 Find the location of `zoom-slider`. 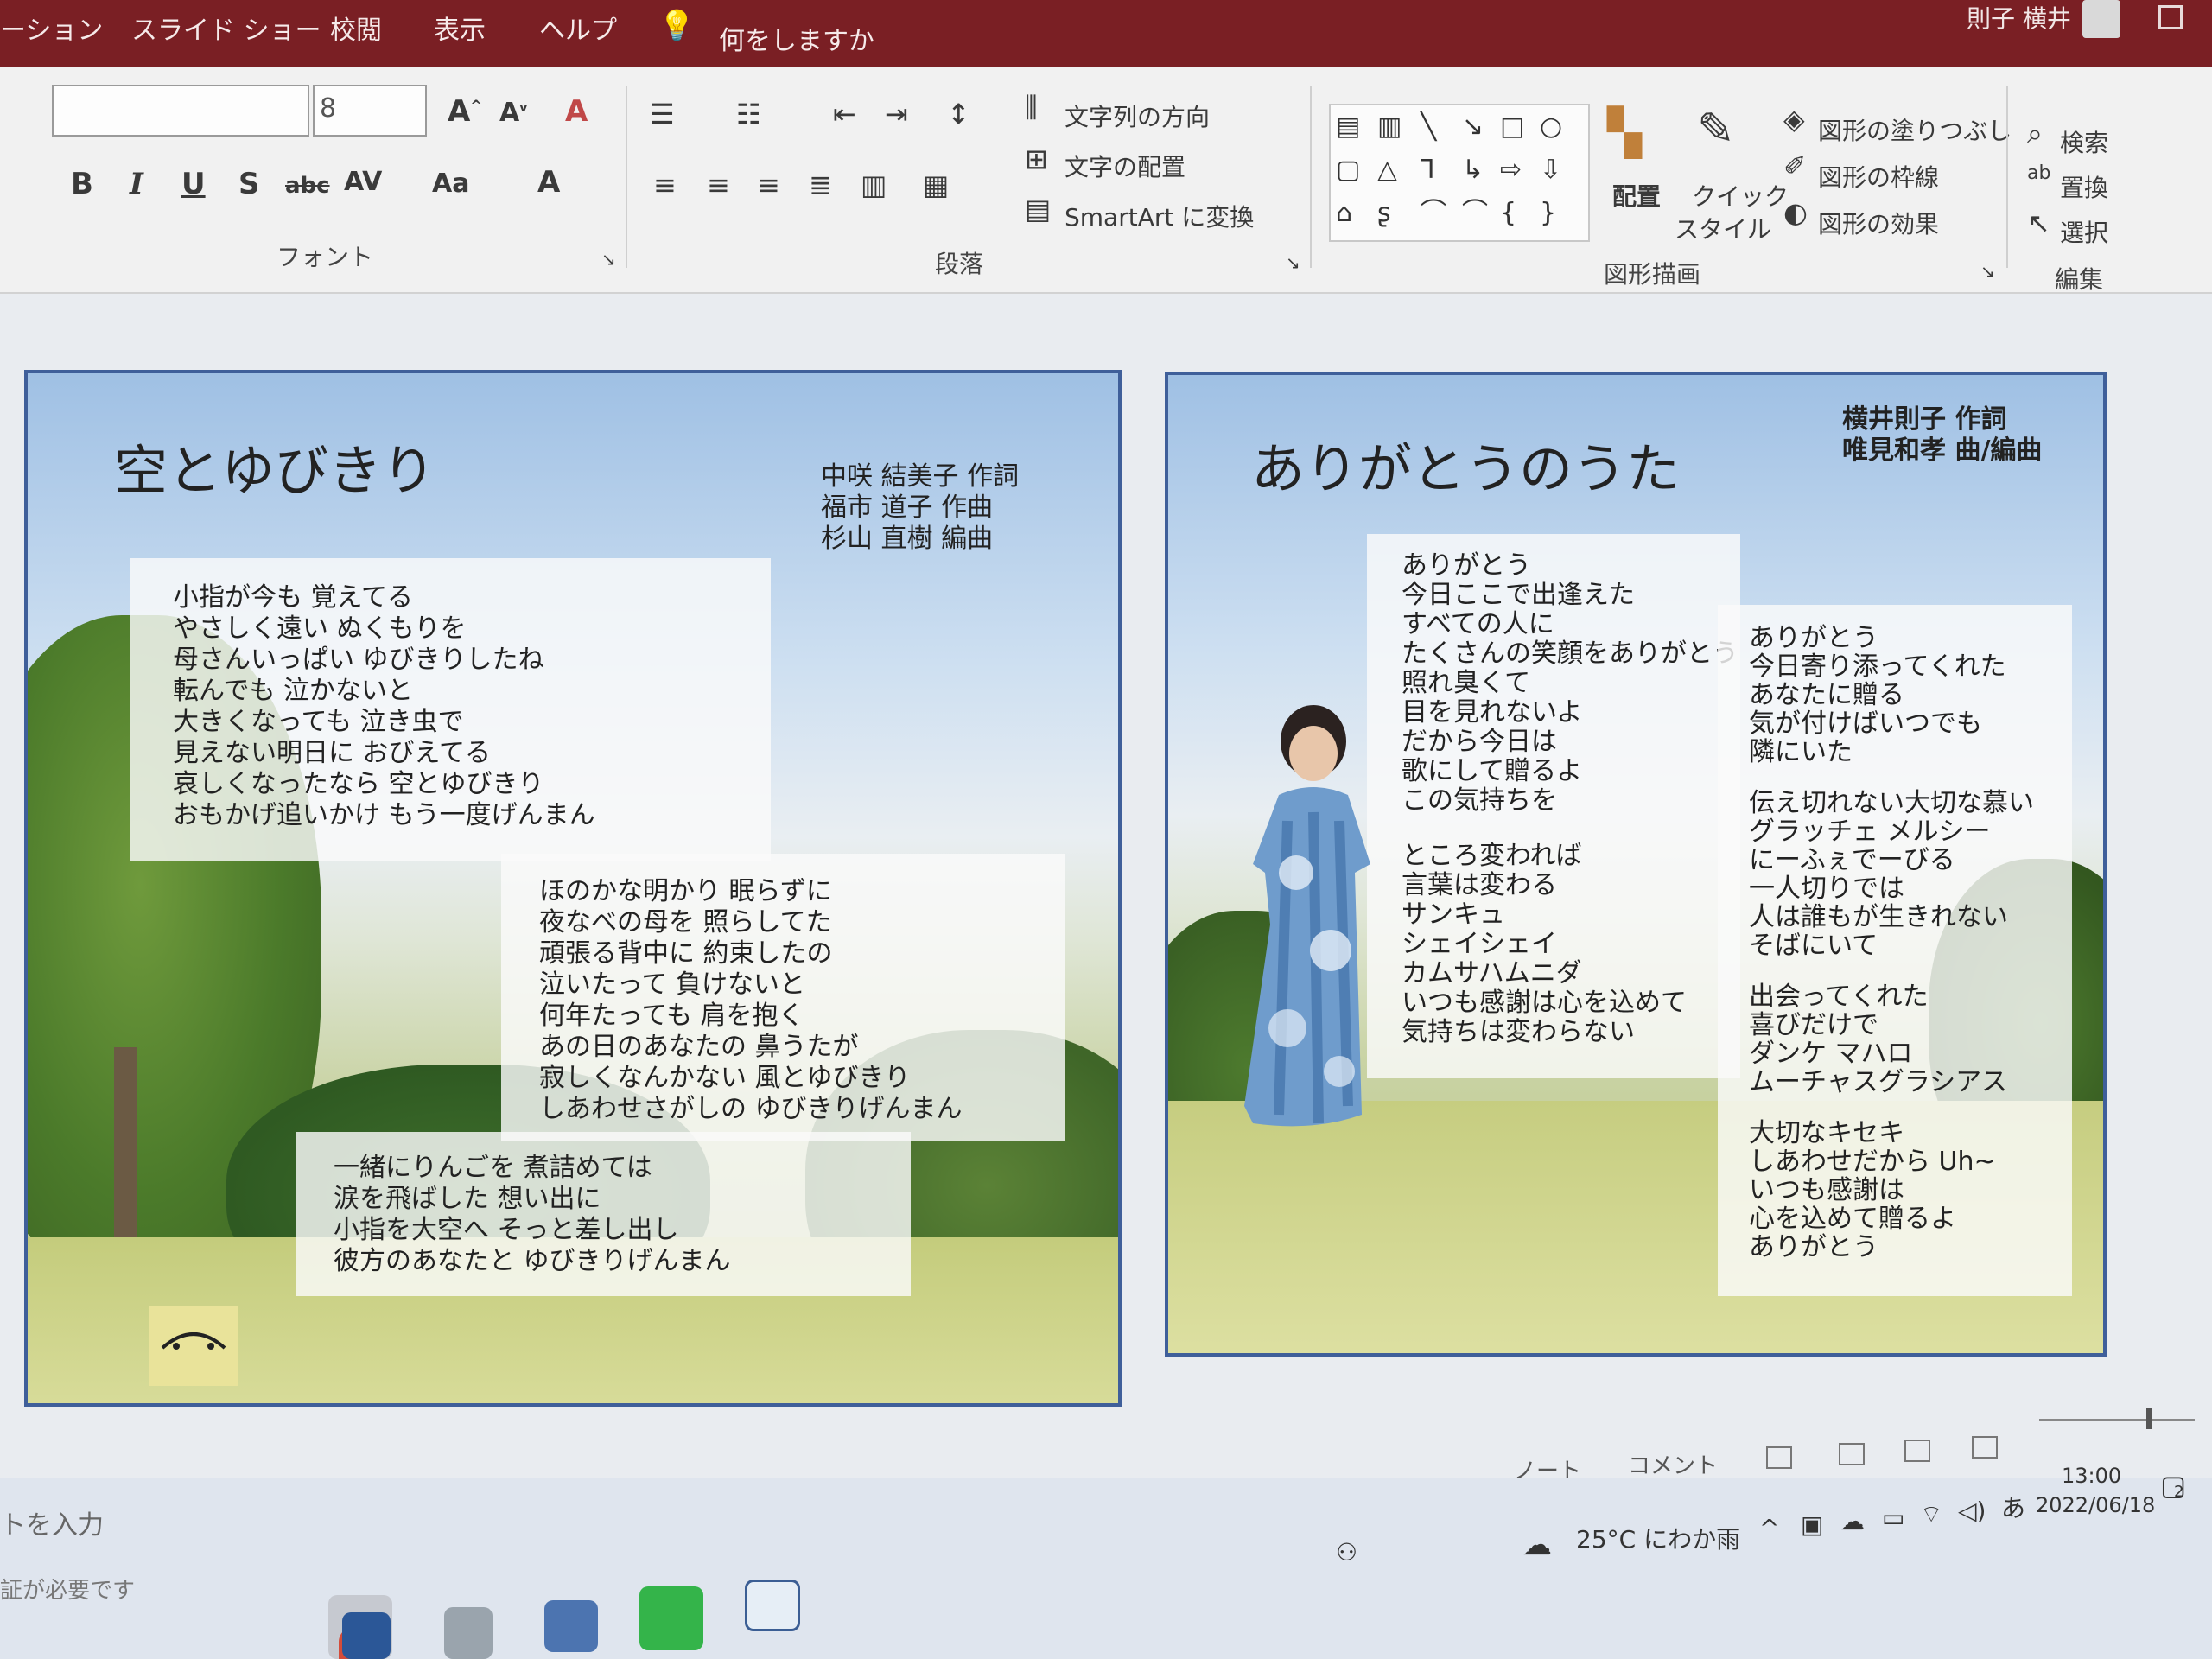

zoom-slider is located at coordinates (2117, 1420).